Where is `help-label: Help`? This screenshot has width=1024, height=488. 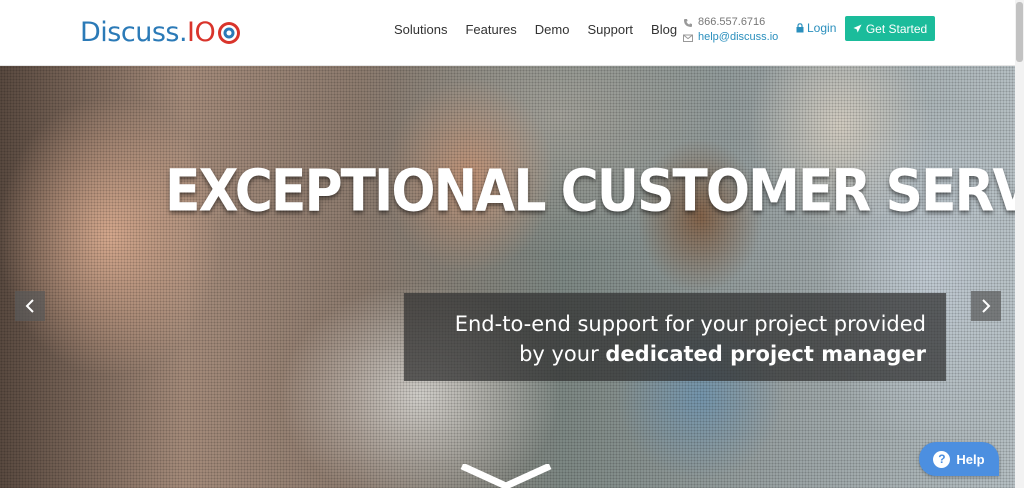
help-label: Help is located at coordinates (970, 459).